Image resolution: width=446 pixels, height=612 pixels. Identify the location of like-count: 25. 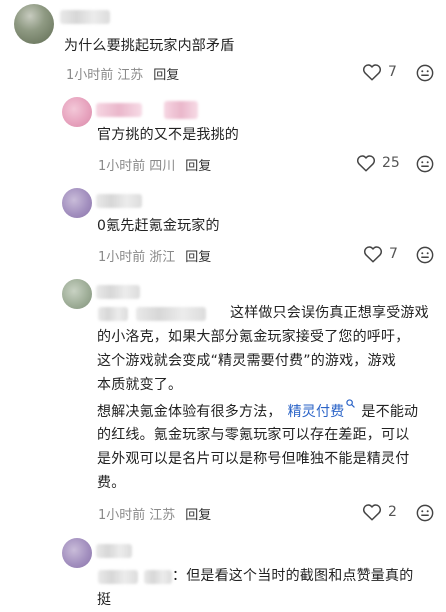
(391, 163).